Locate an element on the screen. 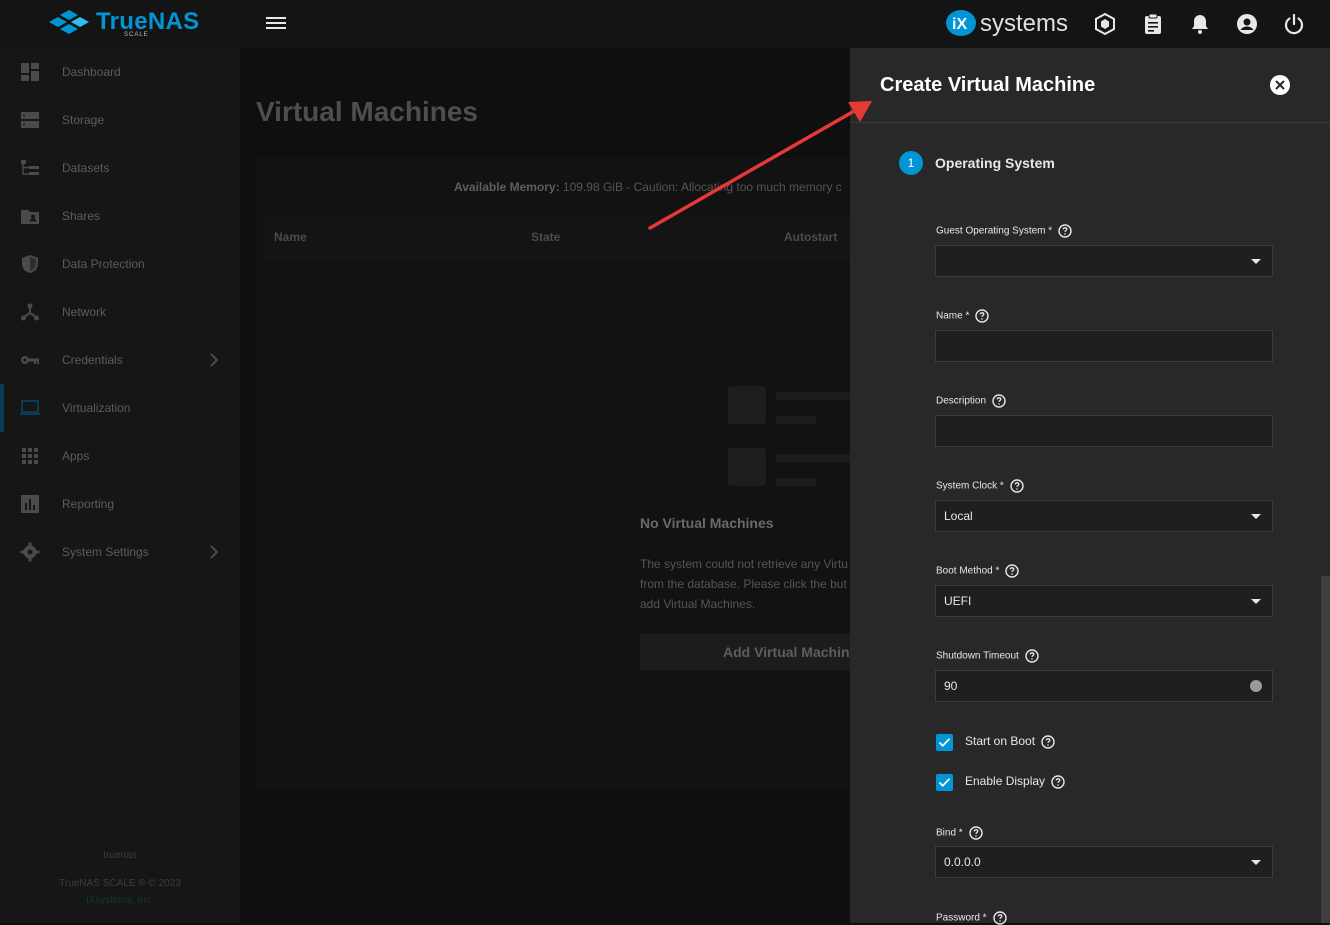  ix-logo-prefix: iX is located at coordinates (959, 24).